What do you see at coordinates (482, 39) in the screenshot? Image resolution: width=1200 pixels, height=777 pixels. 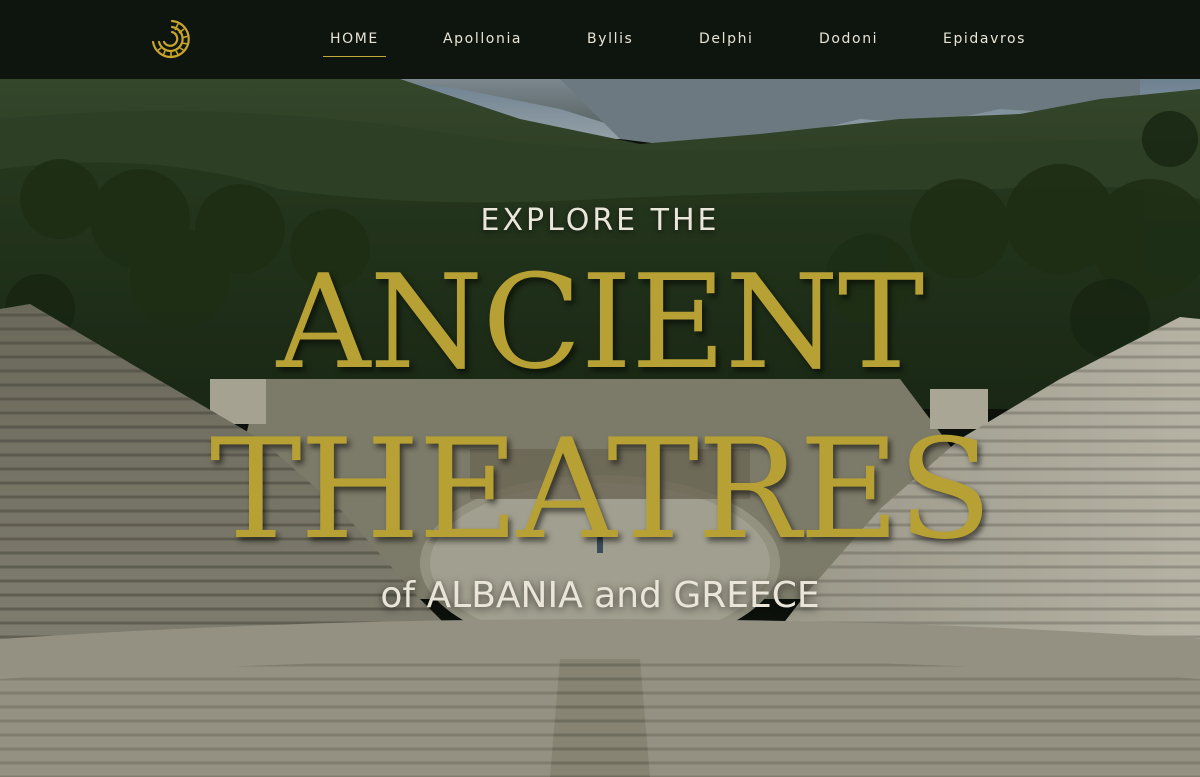 I see `nav-item-apollonia: Apollonia` at bounding box center [482, 39].